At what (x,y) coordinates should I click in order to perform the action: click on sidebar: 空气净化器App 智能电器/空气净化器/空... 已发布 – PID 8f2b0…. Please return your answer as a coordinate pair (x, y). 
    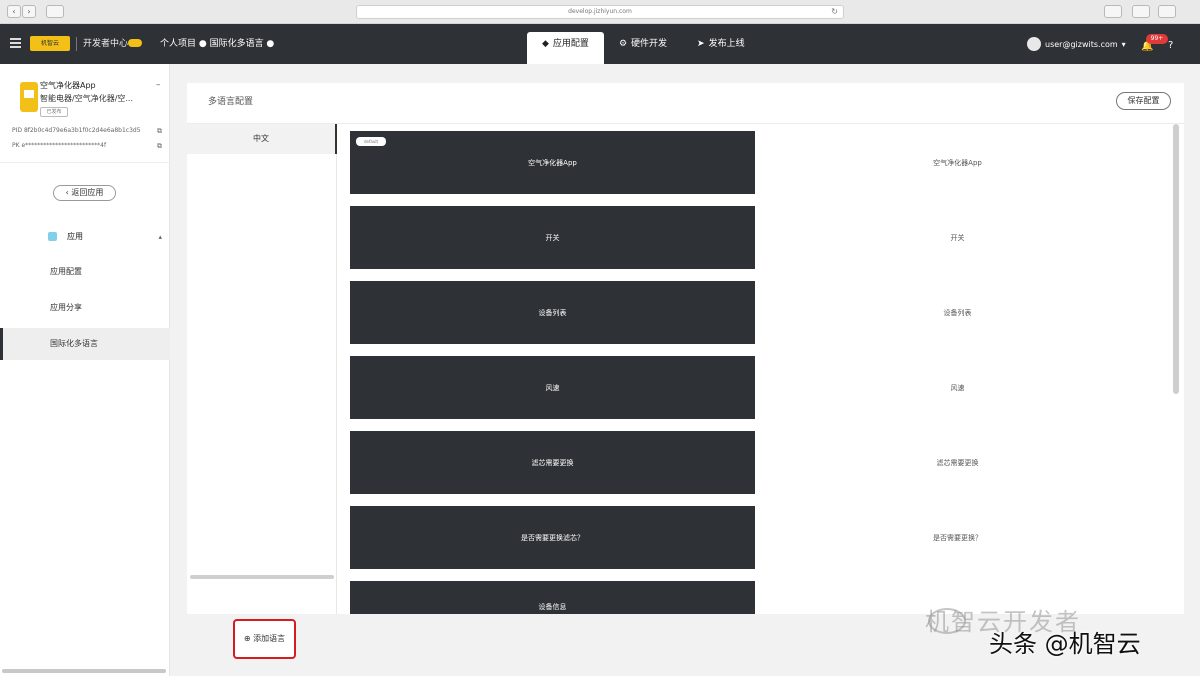
    Looking at the image, I should click on (85, 370).